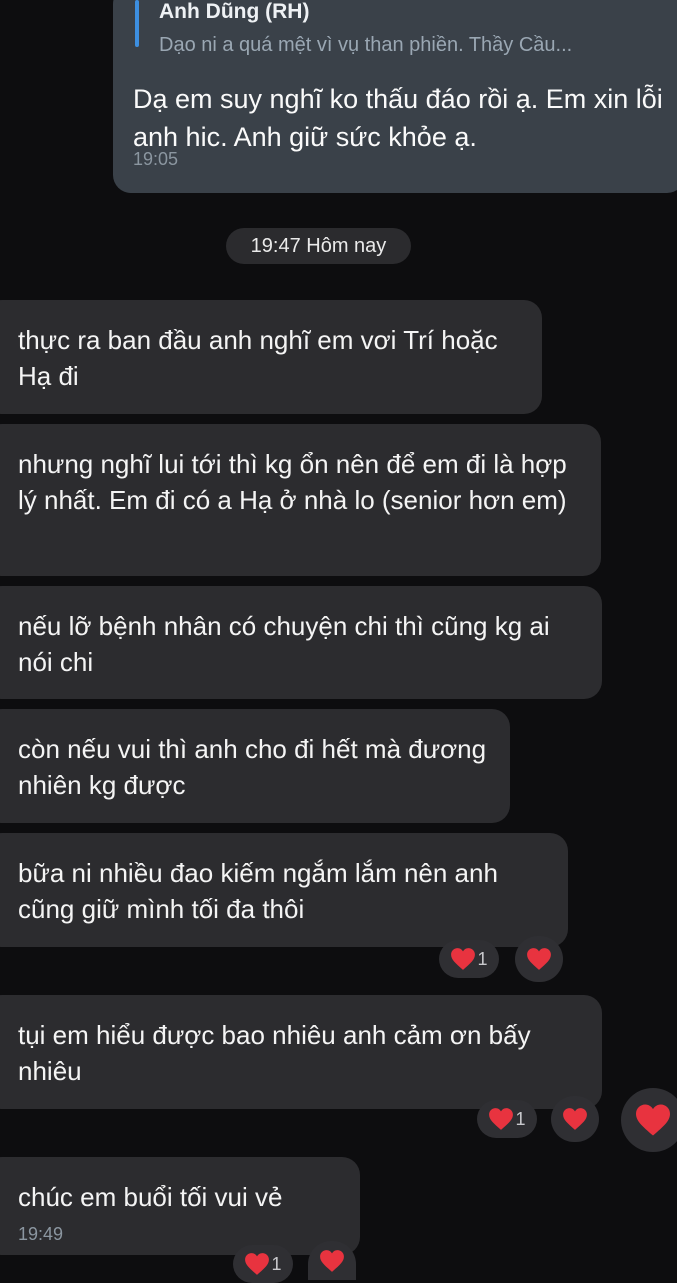 Image resolution: width=677 pixels, height=1283 pixels. Describe the element at coordinates (318, 246) in the screenshot. I see `date-separator: 19:47 Hôm nay` at that location.